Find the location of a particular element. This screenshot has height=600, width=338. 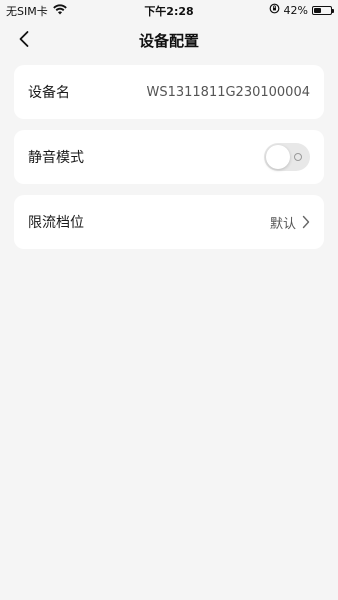

device-name-label: 设备名 is located at coordinates (49, 93).